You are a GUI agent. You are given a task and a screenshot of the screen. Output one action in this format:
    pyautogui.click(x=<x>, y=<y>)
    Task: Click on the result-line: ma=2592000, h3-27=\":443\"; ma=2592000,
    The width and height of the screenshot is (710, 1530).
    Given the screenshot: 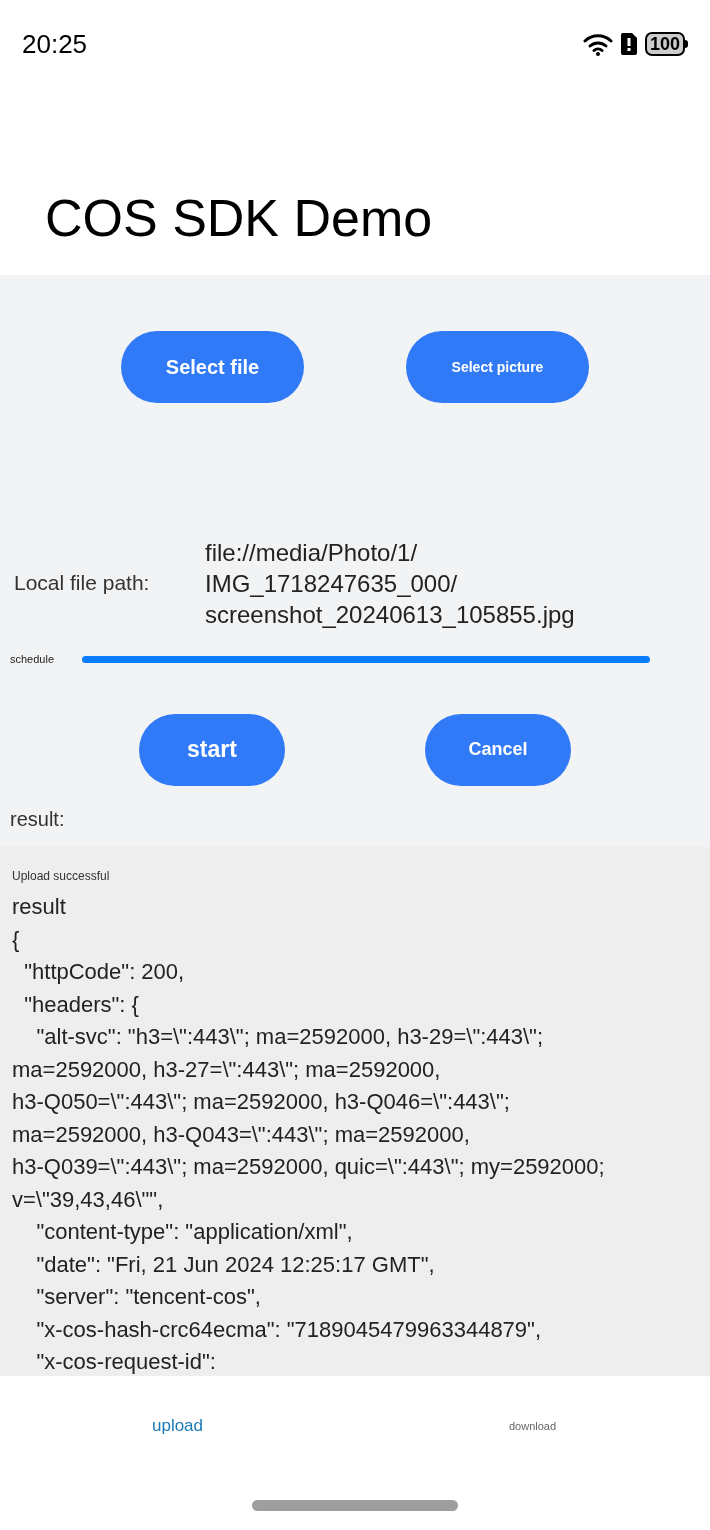 What is the action you would take?
    pyautogui.click(x=227, y=1069)
    